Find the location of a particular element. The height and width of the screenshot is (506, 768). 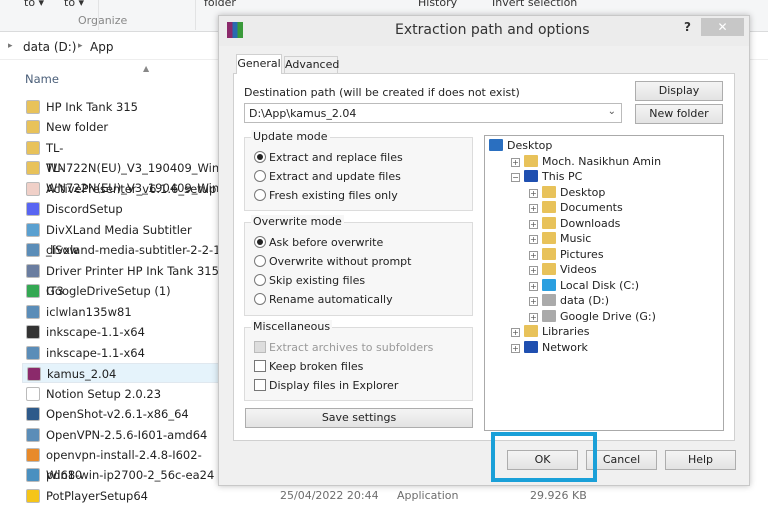

help-button: Help is located at coordinates (700, 460).